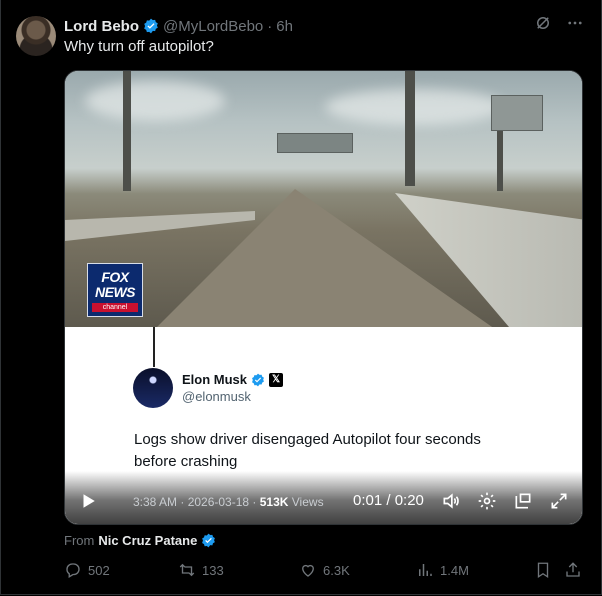  What do you see at coordinates (73, 570) in the screenshot?
I see `reply-icon` at bounding box center [73, 570].